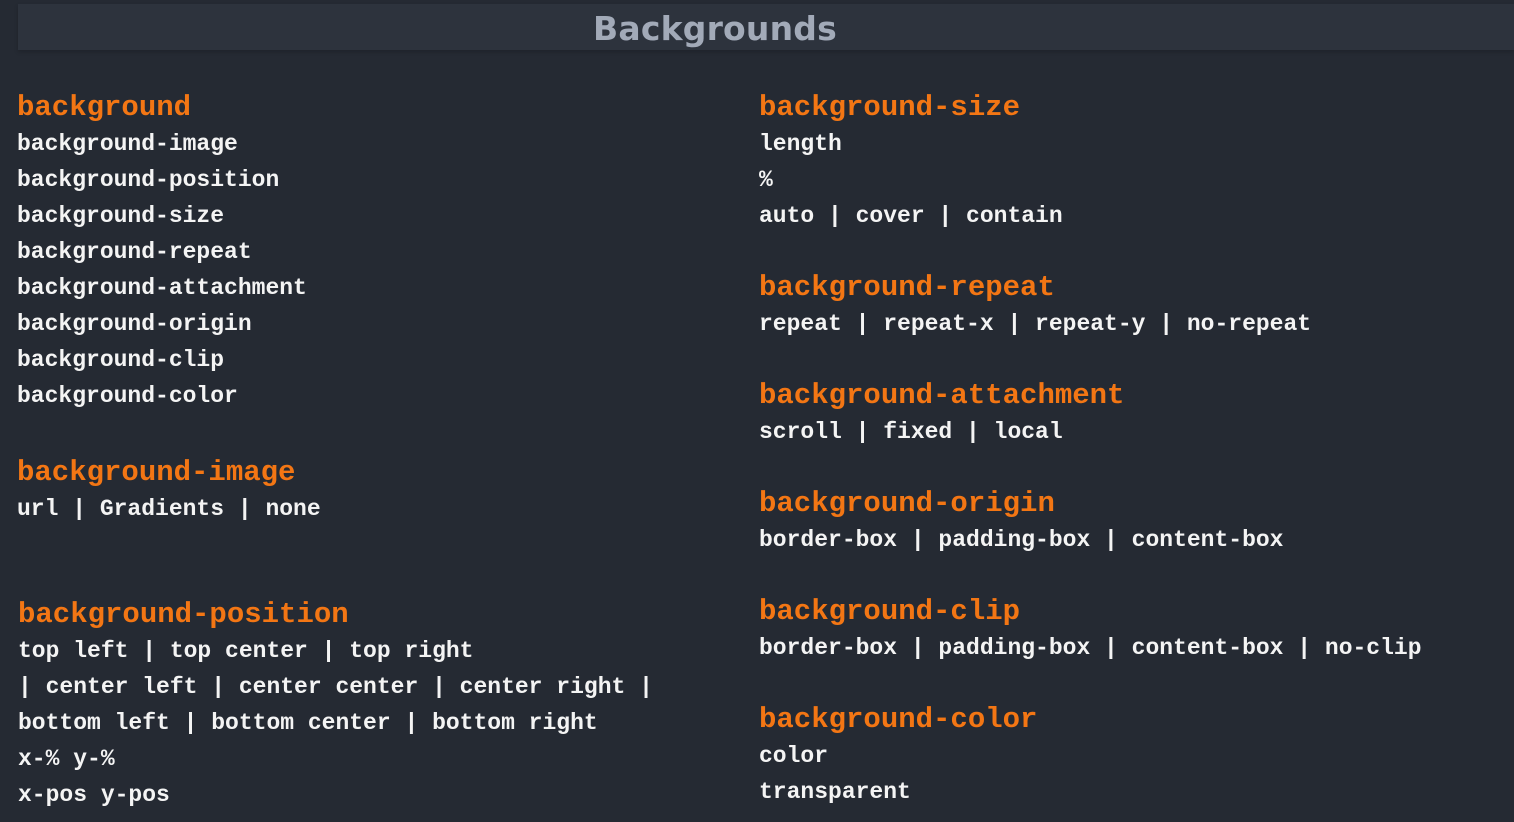 This screenshot has width=1514, height=822. What do you see at coordinates (942, 395) in the screenshot?
I see `section-heading: background-attachment` at bounding box center [942, 395].